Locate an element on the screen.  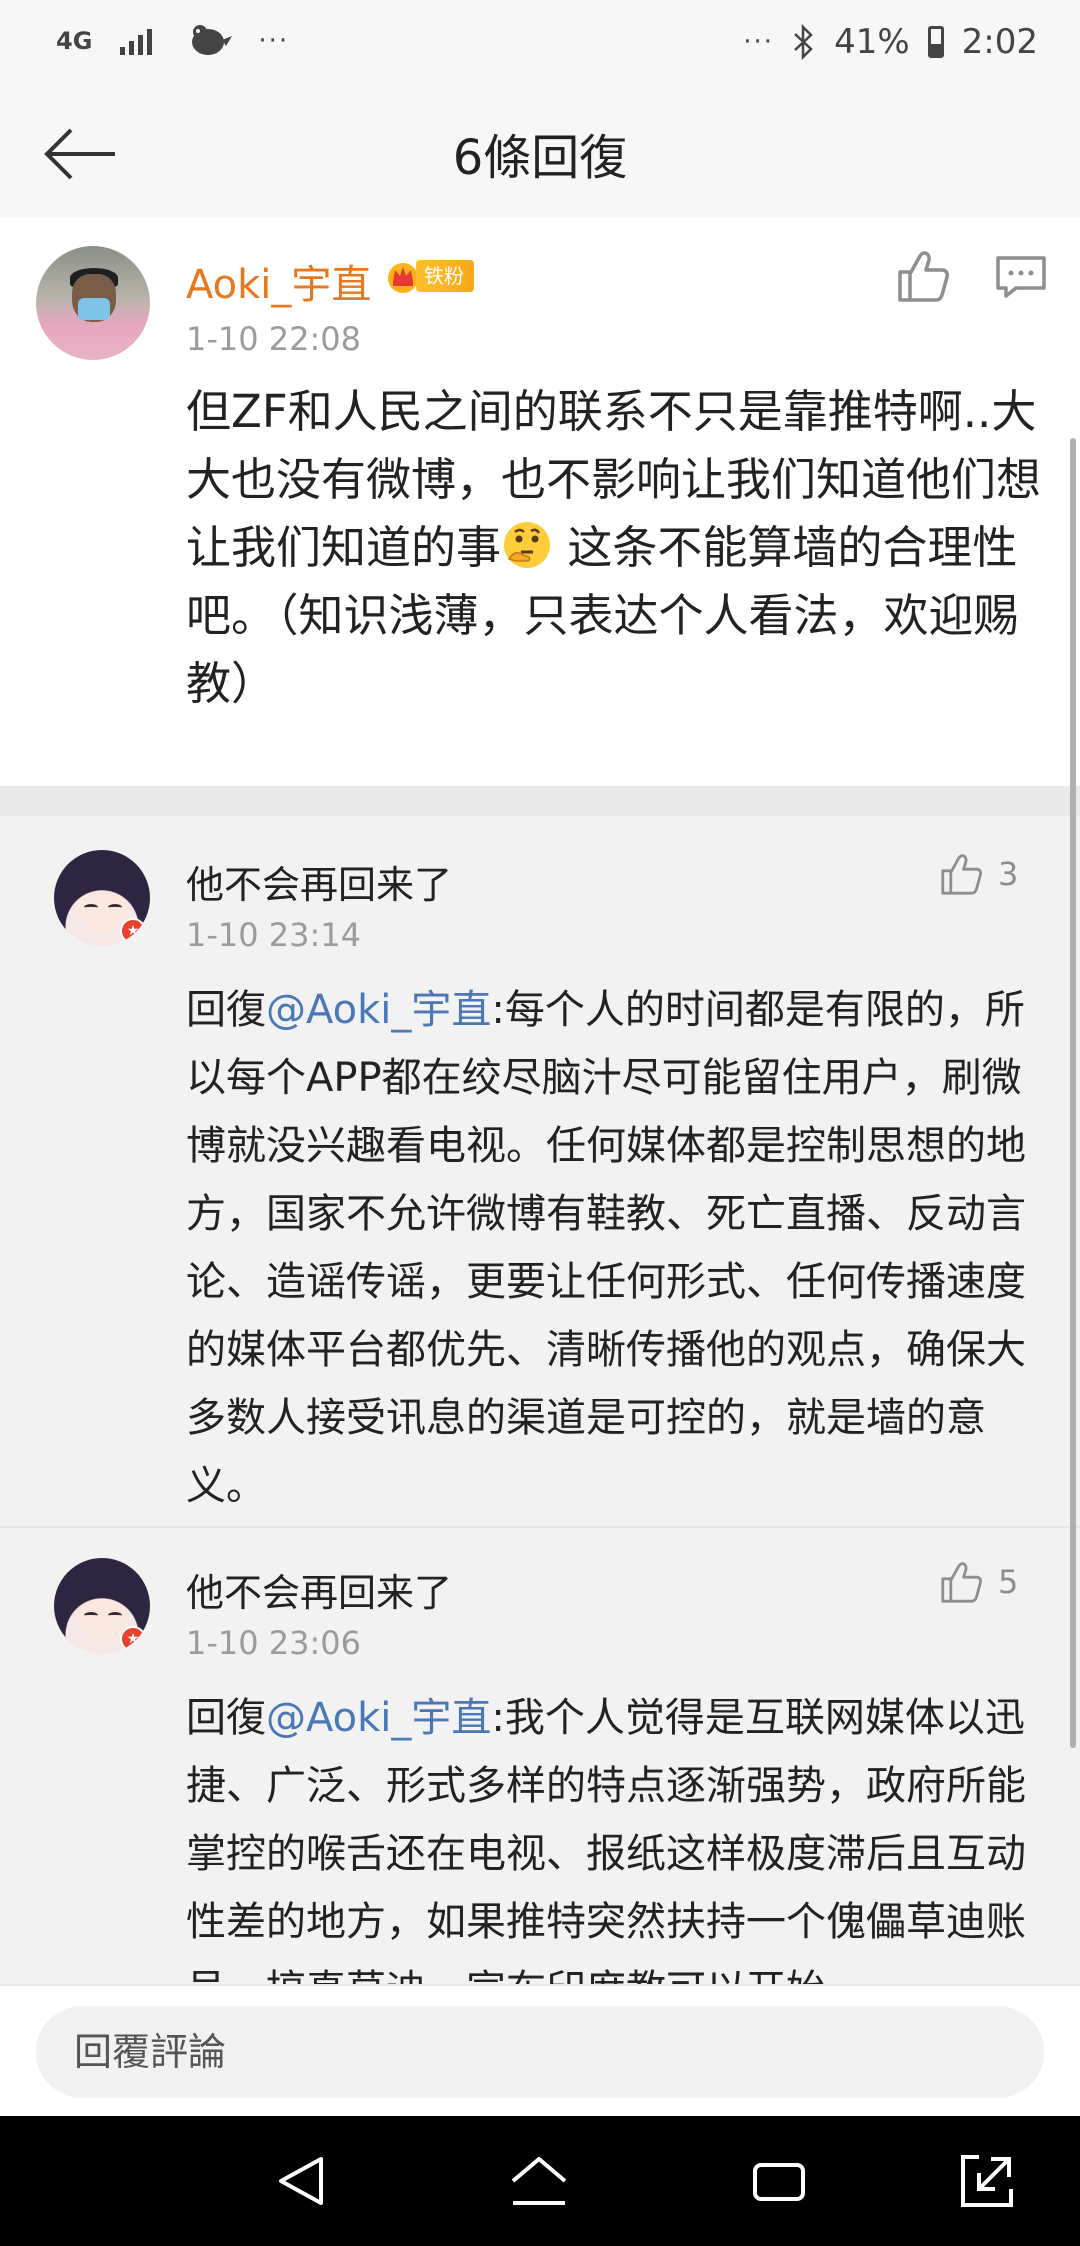
reply-footer is located at coordinates (540, 2051).